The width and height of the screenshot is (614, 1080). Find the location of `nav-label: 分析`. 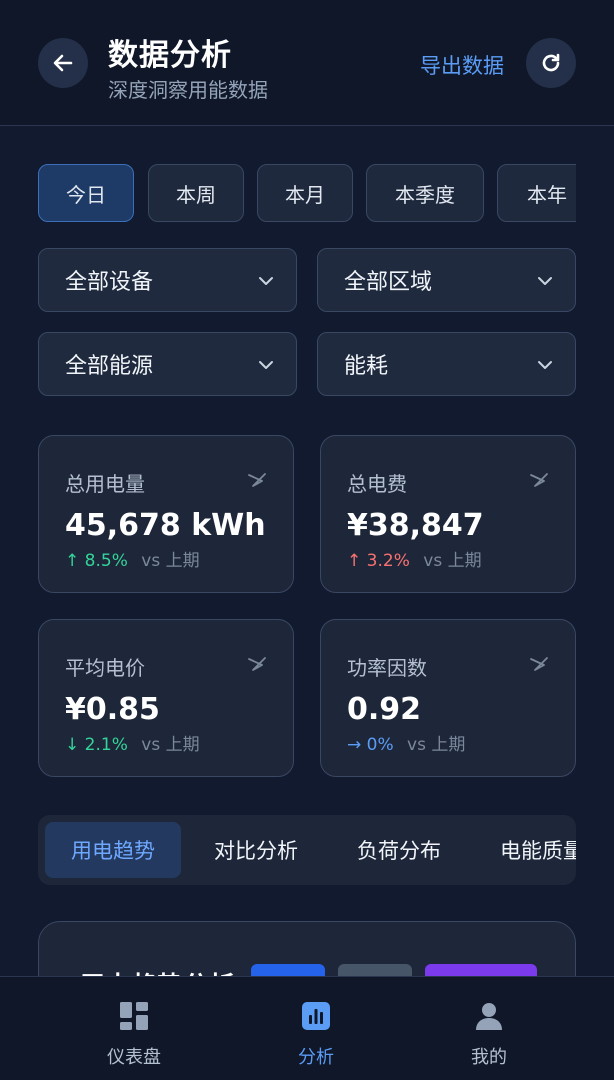

nav-label: 分析 is located at coordinates (316, 1057).